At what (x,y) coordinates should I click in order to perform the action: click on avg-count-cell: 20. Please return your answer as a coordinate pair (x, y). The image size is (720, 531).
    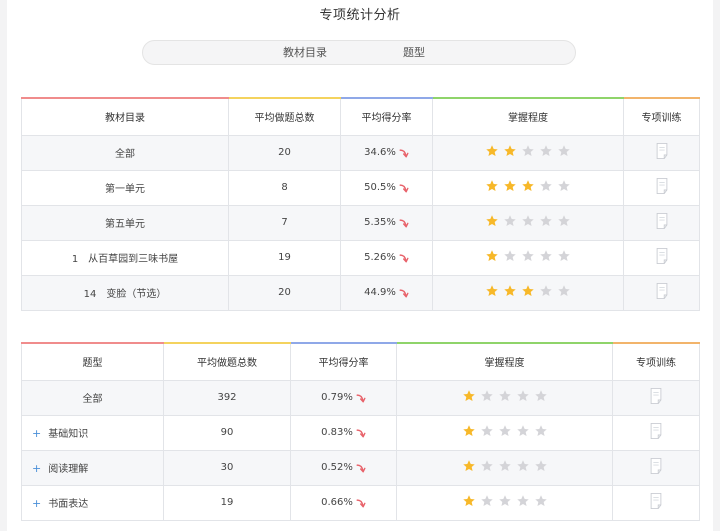
    Looking at the image, I should click on (284, 292).